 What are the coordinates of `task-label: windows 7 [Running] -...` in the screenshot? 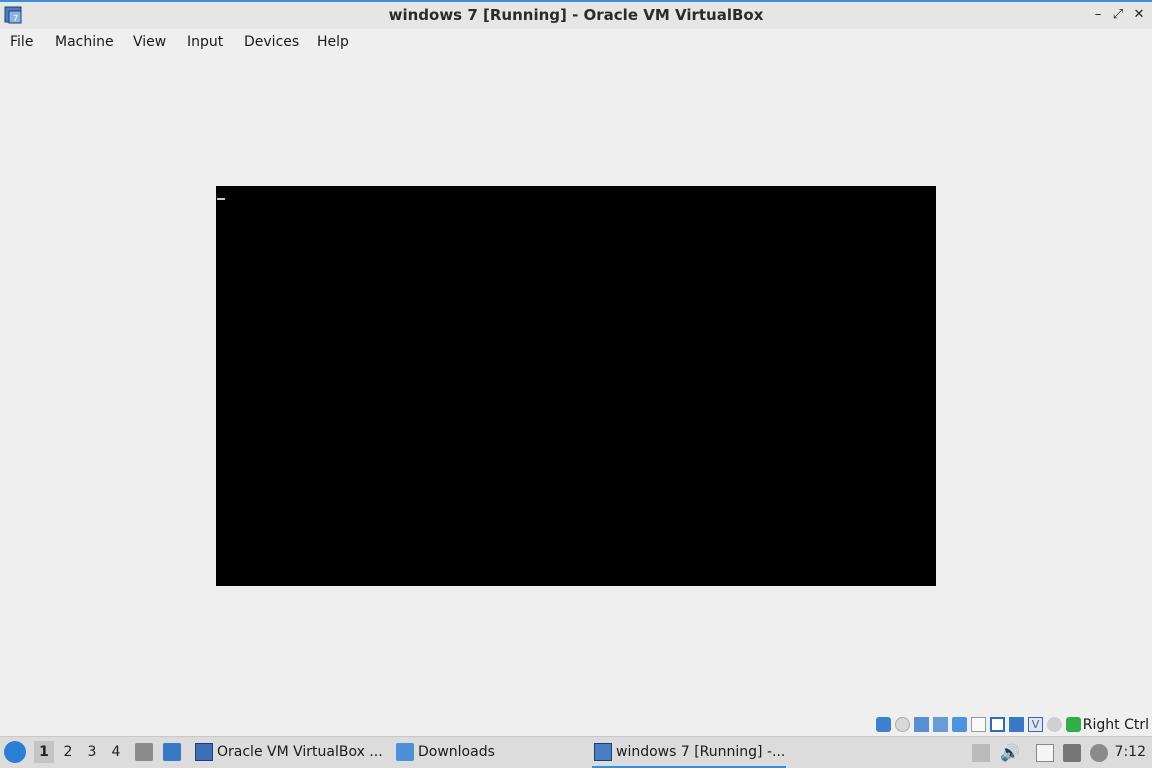 It's located at (701, 752).